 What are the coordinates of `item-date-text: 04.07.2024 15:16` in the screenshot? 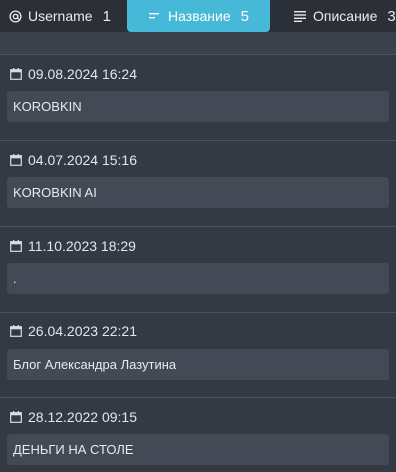 It's located at (82, 160).